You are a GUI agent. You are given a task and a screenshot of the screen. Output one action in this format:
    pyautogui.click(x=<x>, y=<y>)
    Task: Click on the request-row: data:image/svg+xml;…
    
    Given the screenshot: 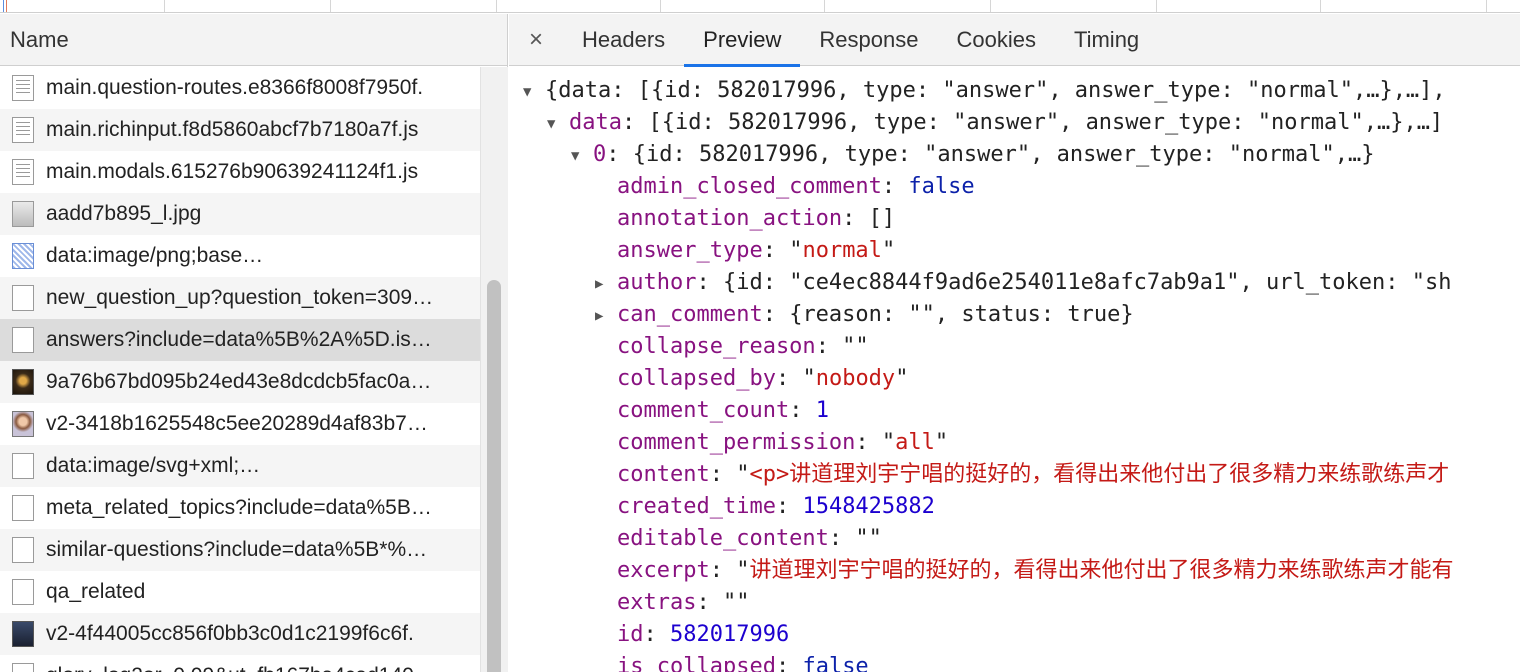 What is the action you would take?
    pyautogui.click(x=240, y=466)
    